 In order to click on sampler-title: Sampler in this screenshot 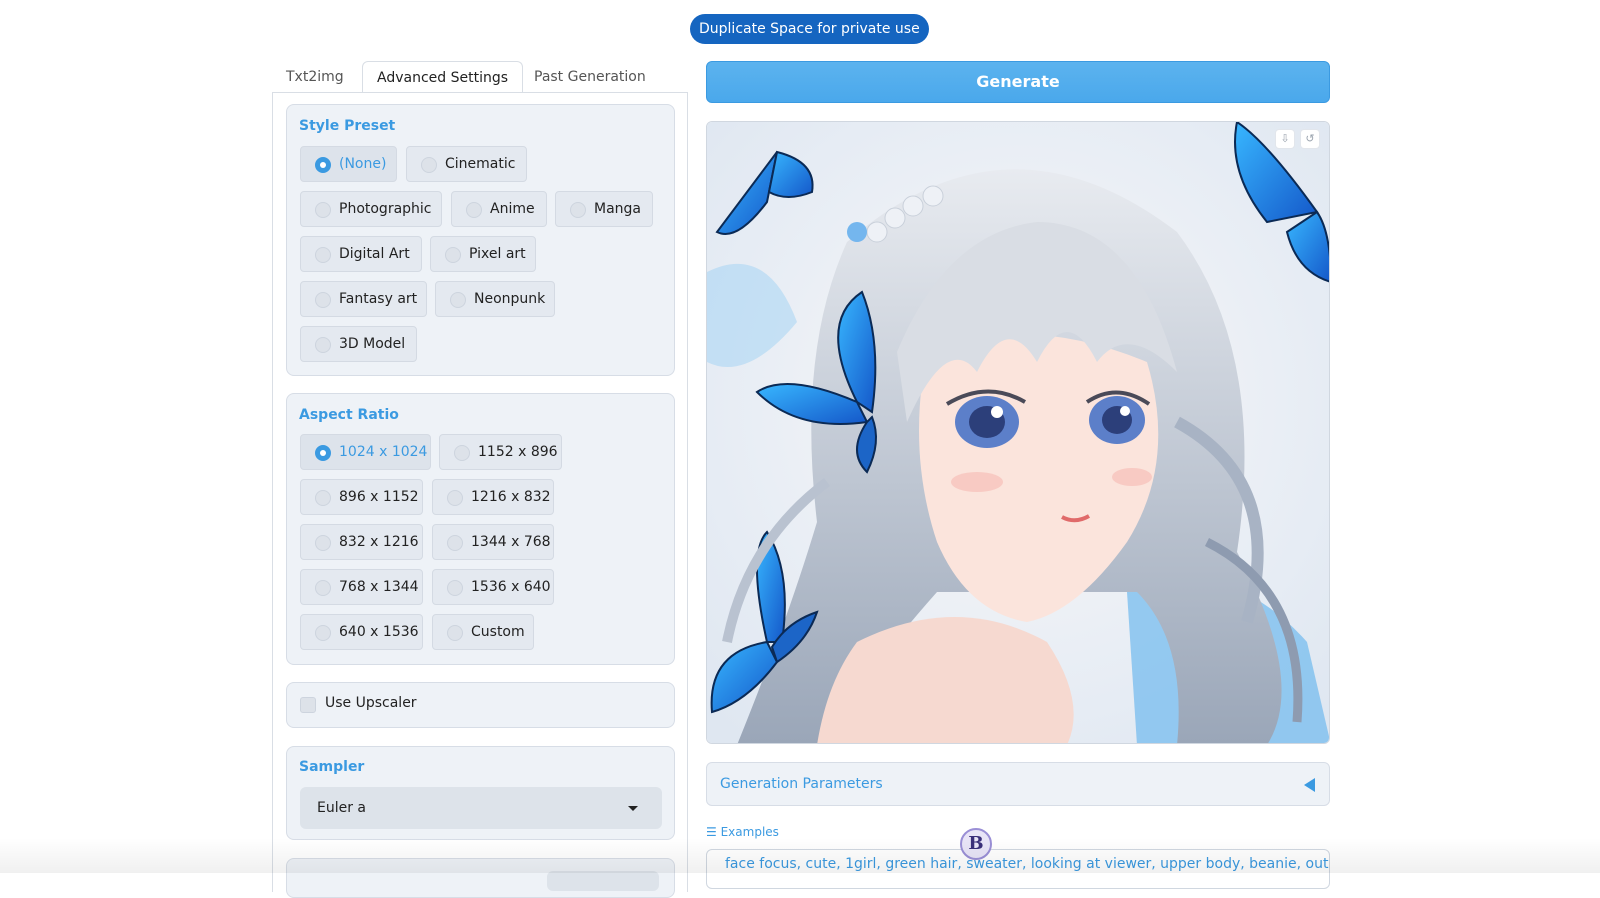, I will do `click(332, 767)`.